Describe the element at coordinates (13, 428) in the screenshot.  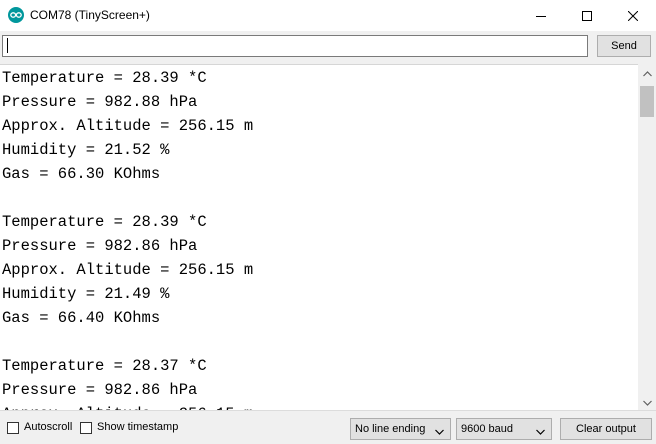
I see `autoscroll-checkbox` at that location.